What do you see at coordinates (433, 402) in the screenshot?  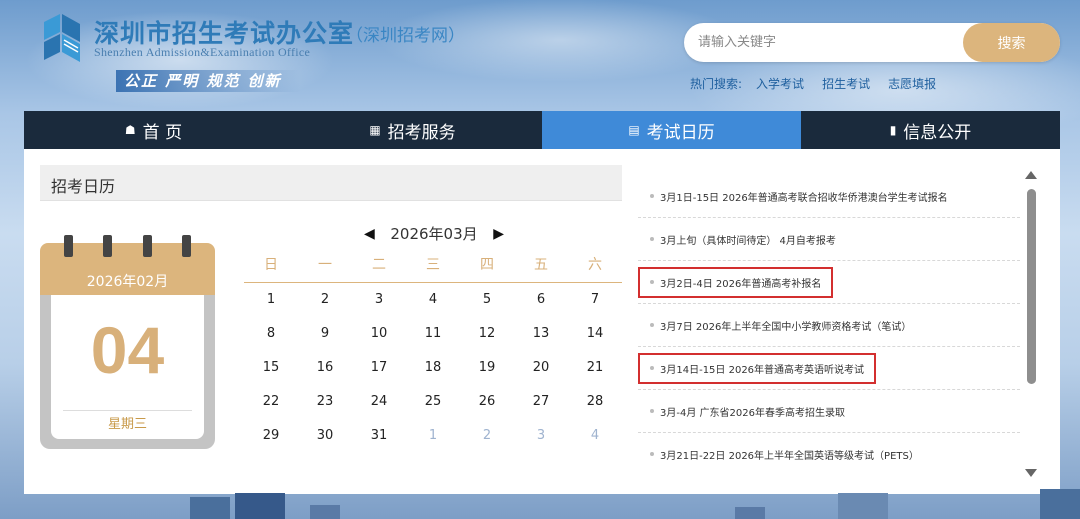 I see `calendar-day-cell: 25` at bounding box center [433, 402].